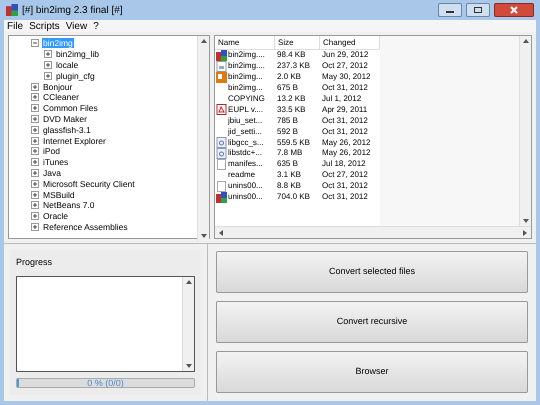 The width and height of the screenshot is (540, 405). Describe the element at coordinates (85, 227) in the screenshot. I see `tree-item: Reference Assemblies` at that location.